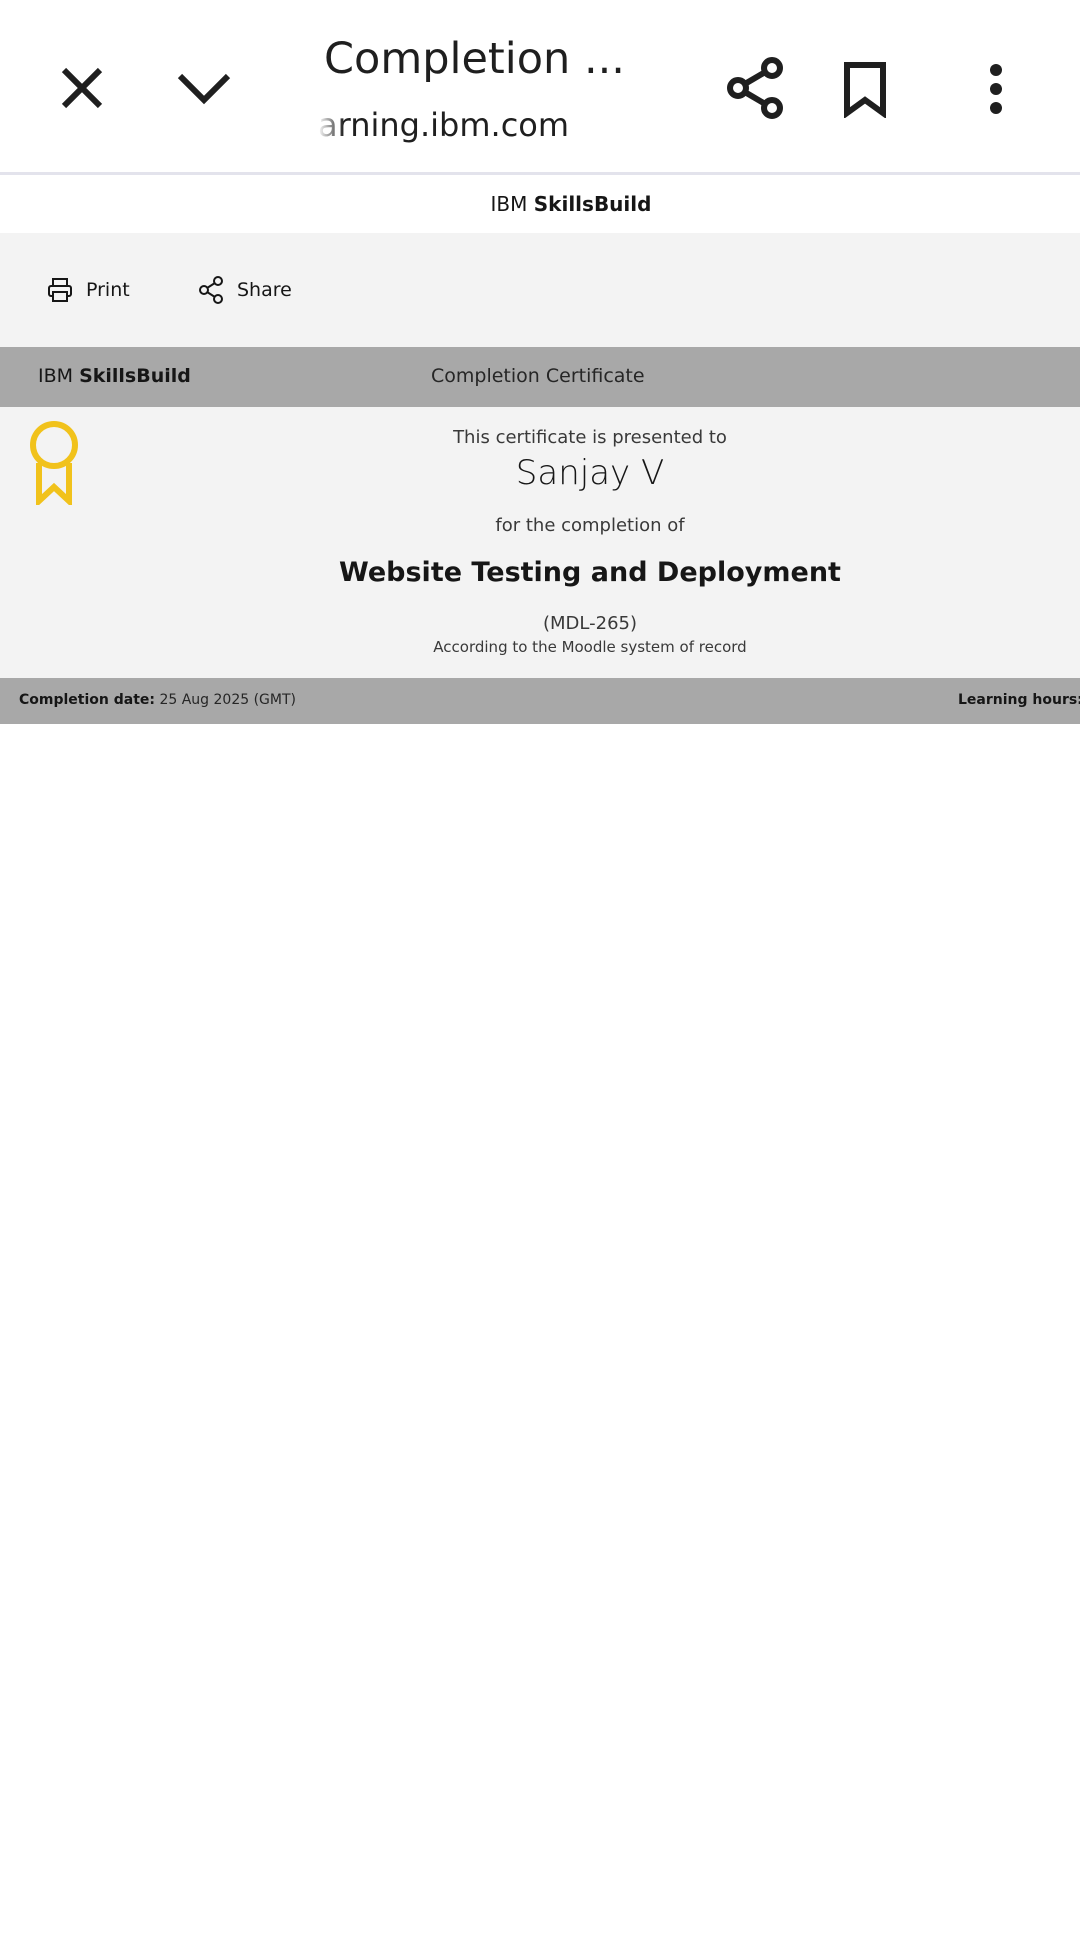  I want to click on bookmark-icon, so click(865, 89).